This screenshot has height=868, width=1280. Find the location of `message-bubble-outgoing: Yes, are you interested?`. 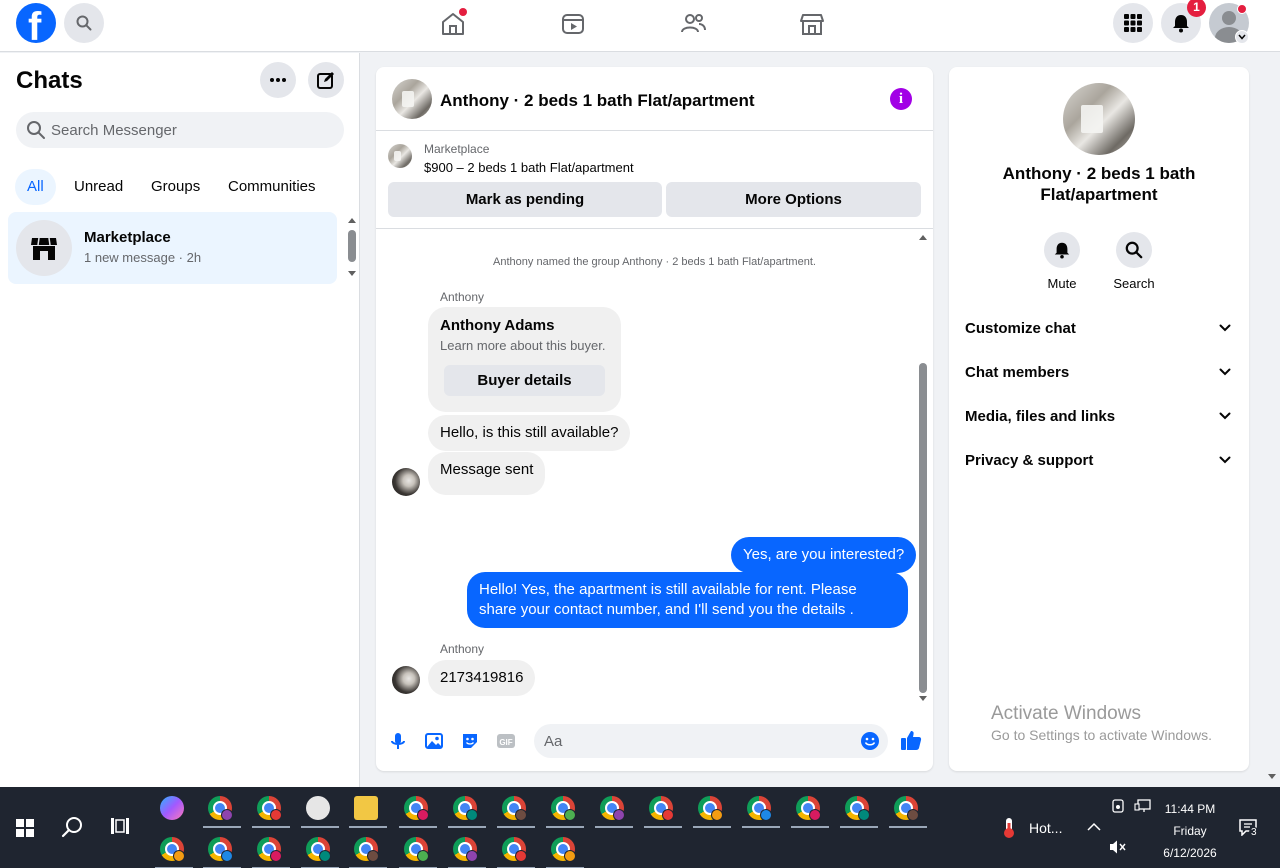

message-bubble-outgoing: Yes, are you interested? is located at coordinates (824, 555).